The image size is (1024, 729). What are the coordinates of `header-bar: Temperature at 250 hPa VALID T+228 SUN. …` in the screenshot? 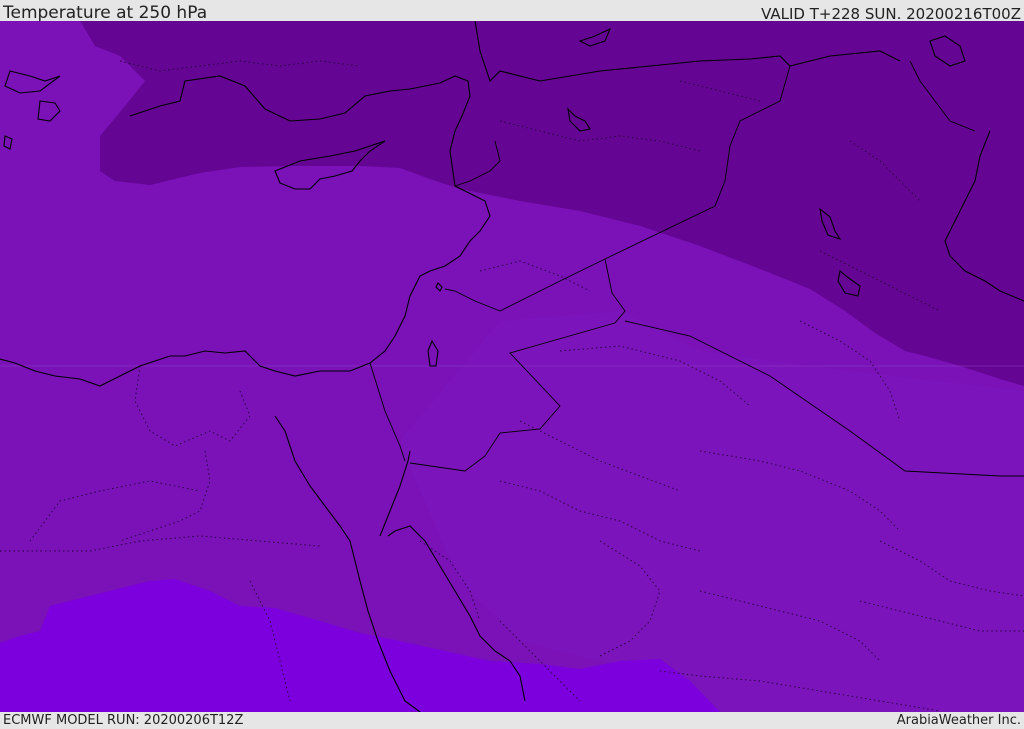 It's located at (512, 11).